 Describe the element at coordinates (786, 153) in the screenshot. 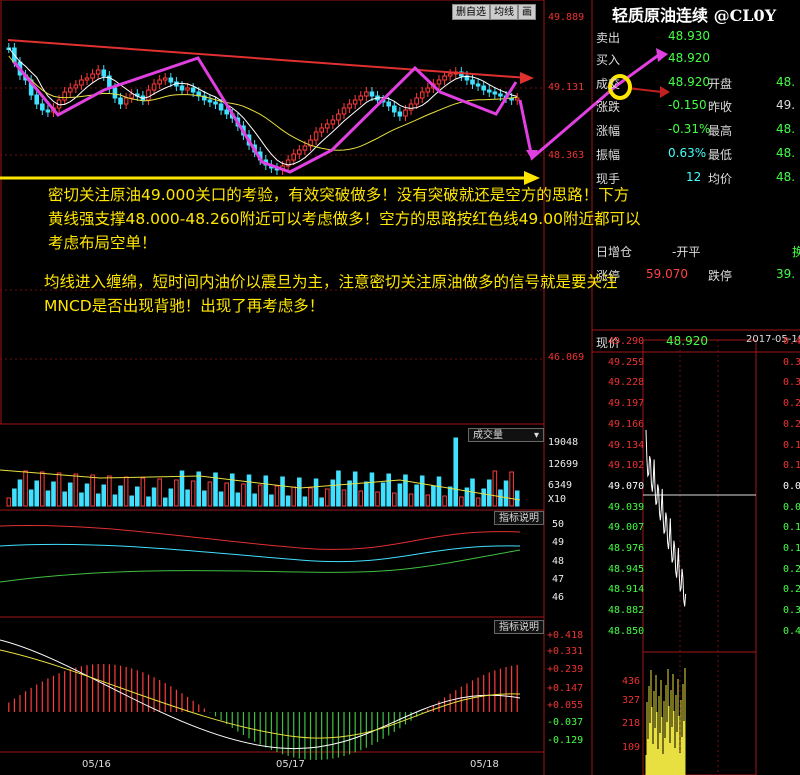

I see `low-value: 48.` at that location.